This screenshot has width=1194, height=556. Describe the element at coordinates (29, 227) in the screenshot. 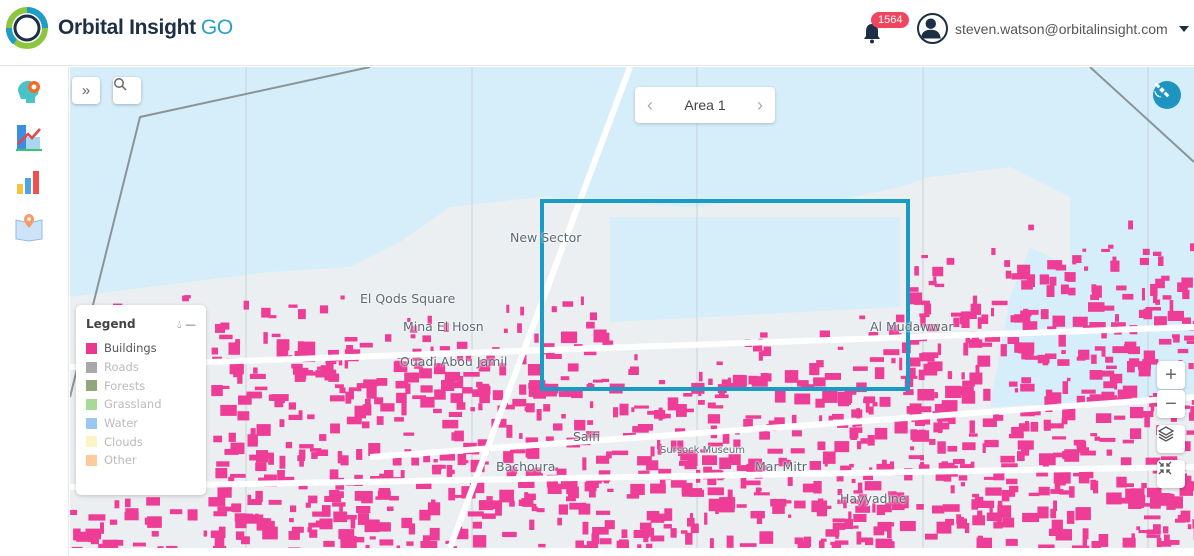

I see `map-pin-book-icon` at that location.